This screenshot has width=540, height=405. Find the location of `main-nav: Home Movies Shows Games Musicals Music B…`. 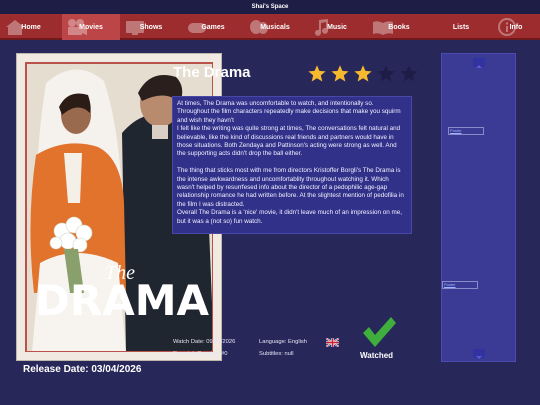

main-nav: Home Movies Shows Games Musicals Music B… is located at coordinates (270, 27).